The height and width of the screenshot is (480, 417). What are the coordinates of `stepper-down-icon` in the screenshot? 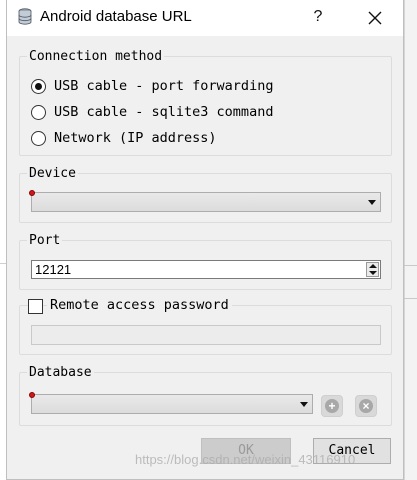 It's located at (373, 273).